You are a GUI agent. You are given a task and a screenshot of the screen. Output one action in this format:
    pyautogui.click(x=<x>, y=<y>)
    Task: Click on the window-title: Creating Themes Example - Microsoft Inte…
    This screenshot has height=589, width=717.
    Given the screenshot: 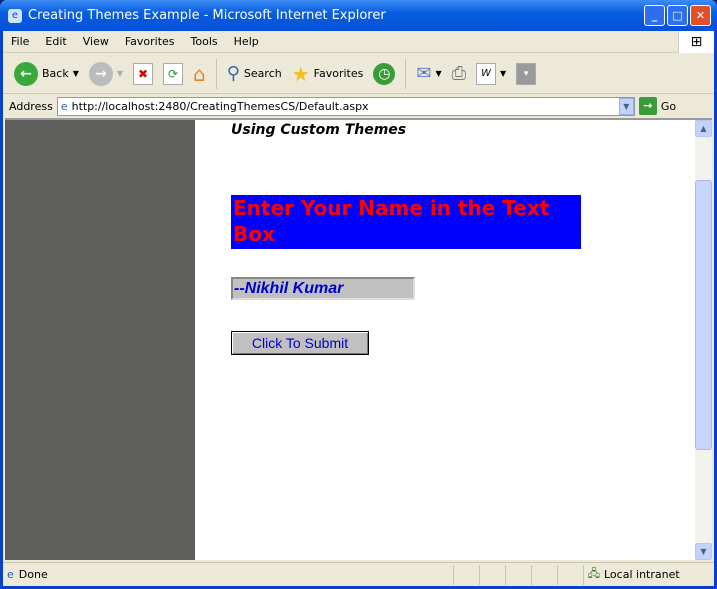 What is the action you would take?
    pyautogui.click(x=207, y=15)
    